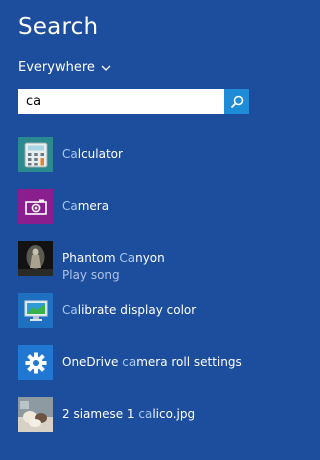 Image resolution: width=320 pixels, height=460 pixels. Describe the element at coordinates (149, 371) in the screenshot. I see `result-onedrive-camera-roll: OneDrive camera roll settings` at that location.